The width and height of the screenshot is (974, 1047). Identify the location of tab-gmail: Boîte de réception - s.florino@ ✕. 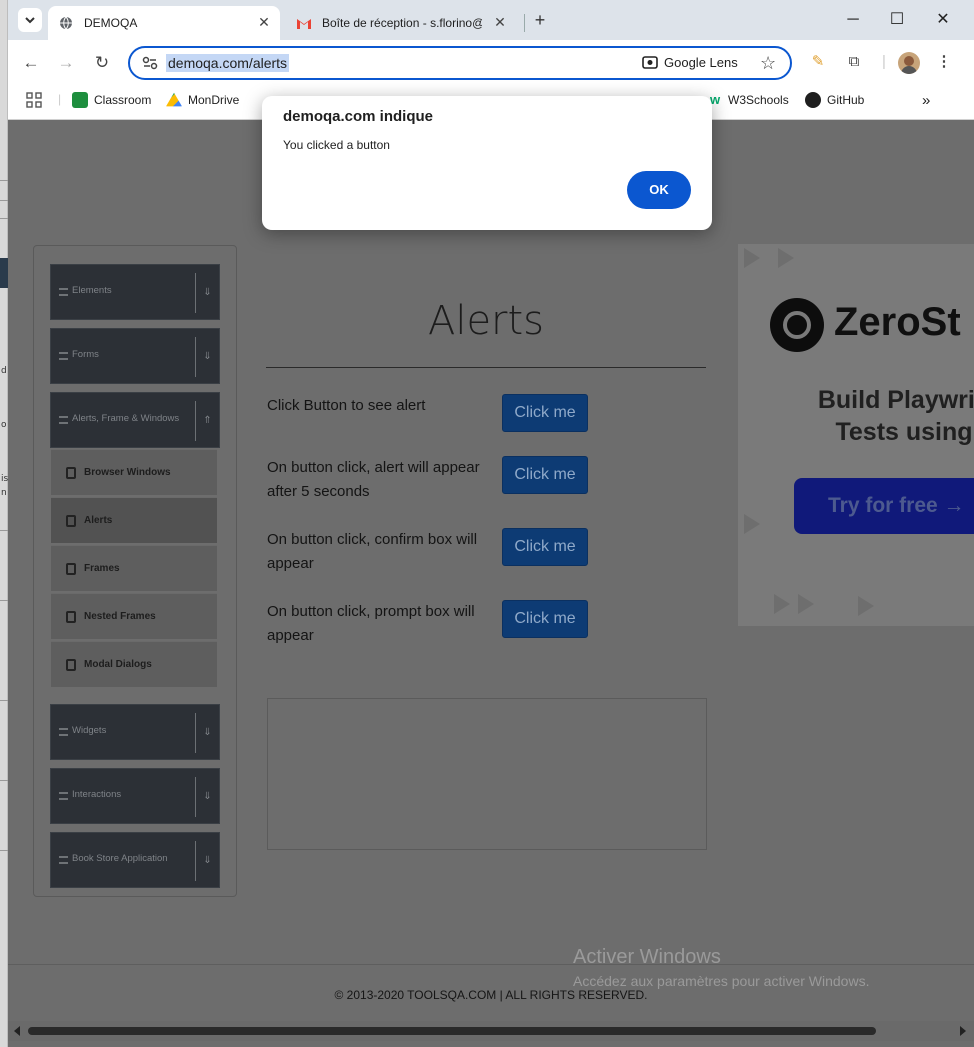
(401, 23).